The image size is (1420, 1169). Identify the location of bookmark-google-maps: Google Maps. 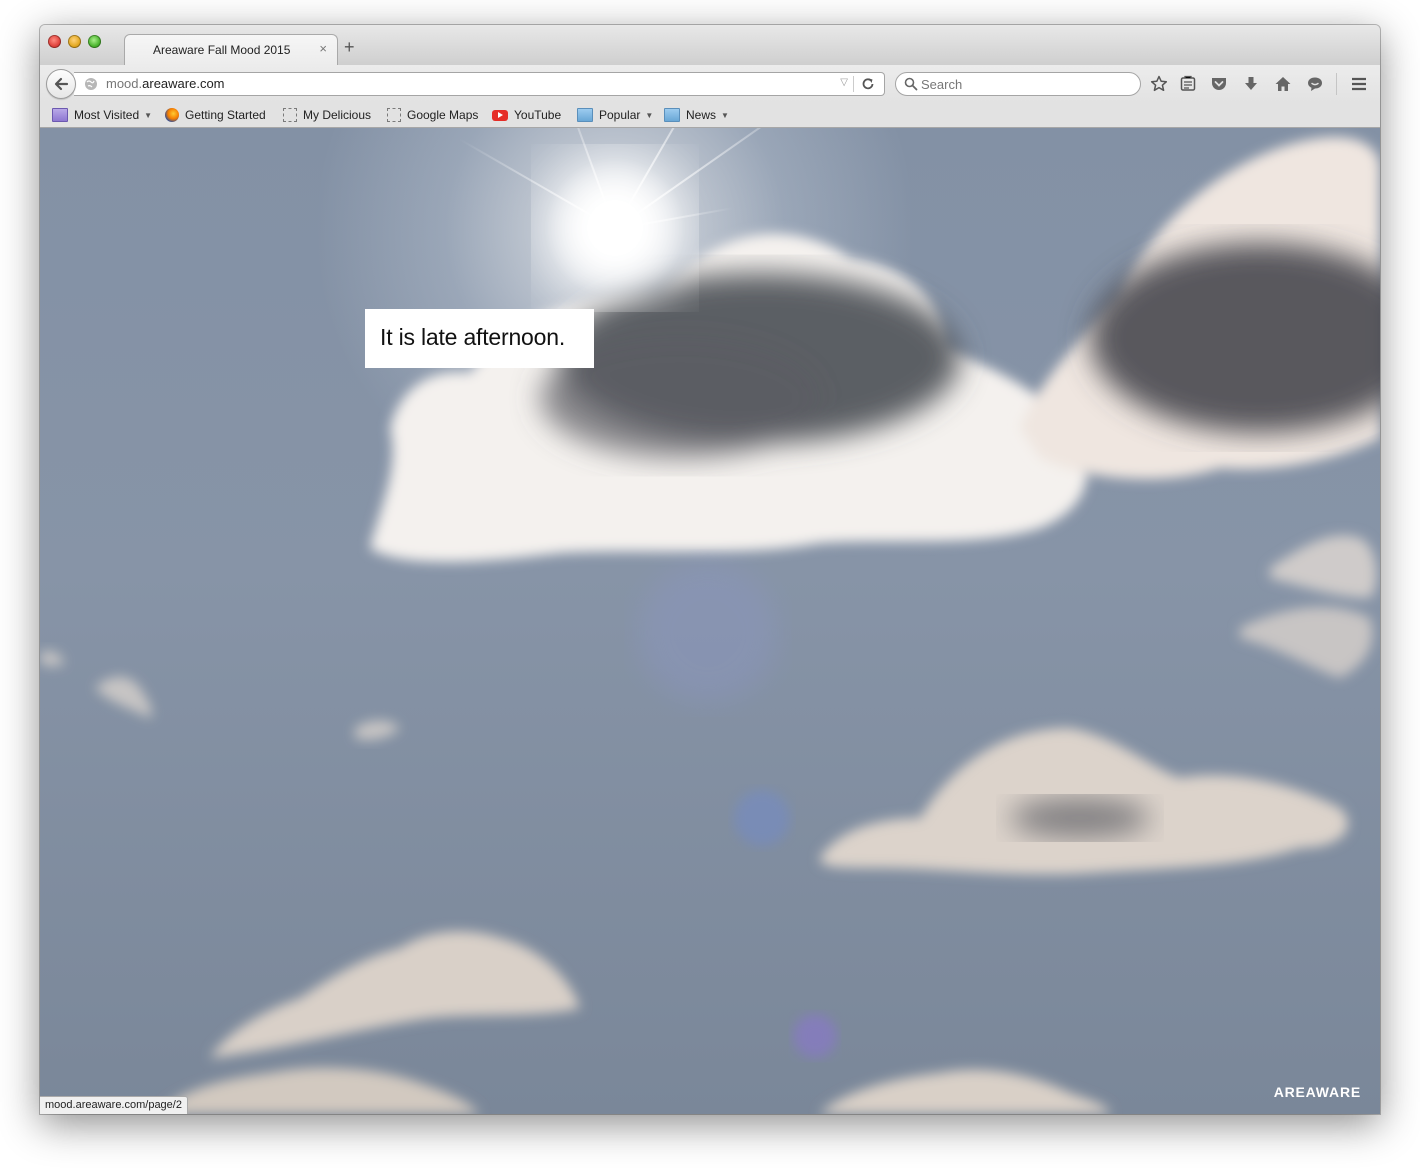
(432, 115).